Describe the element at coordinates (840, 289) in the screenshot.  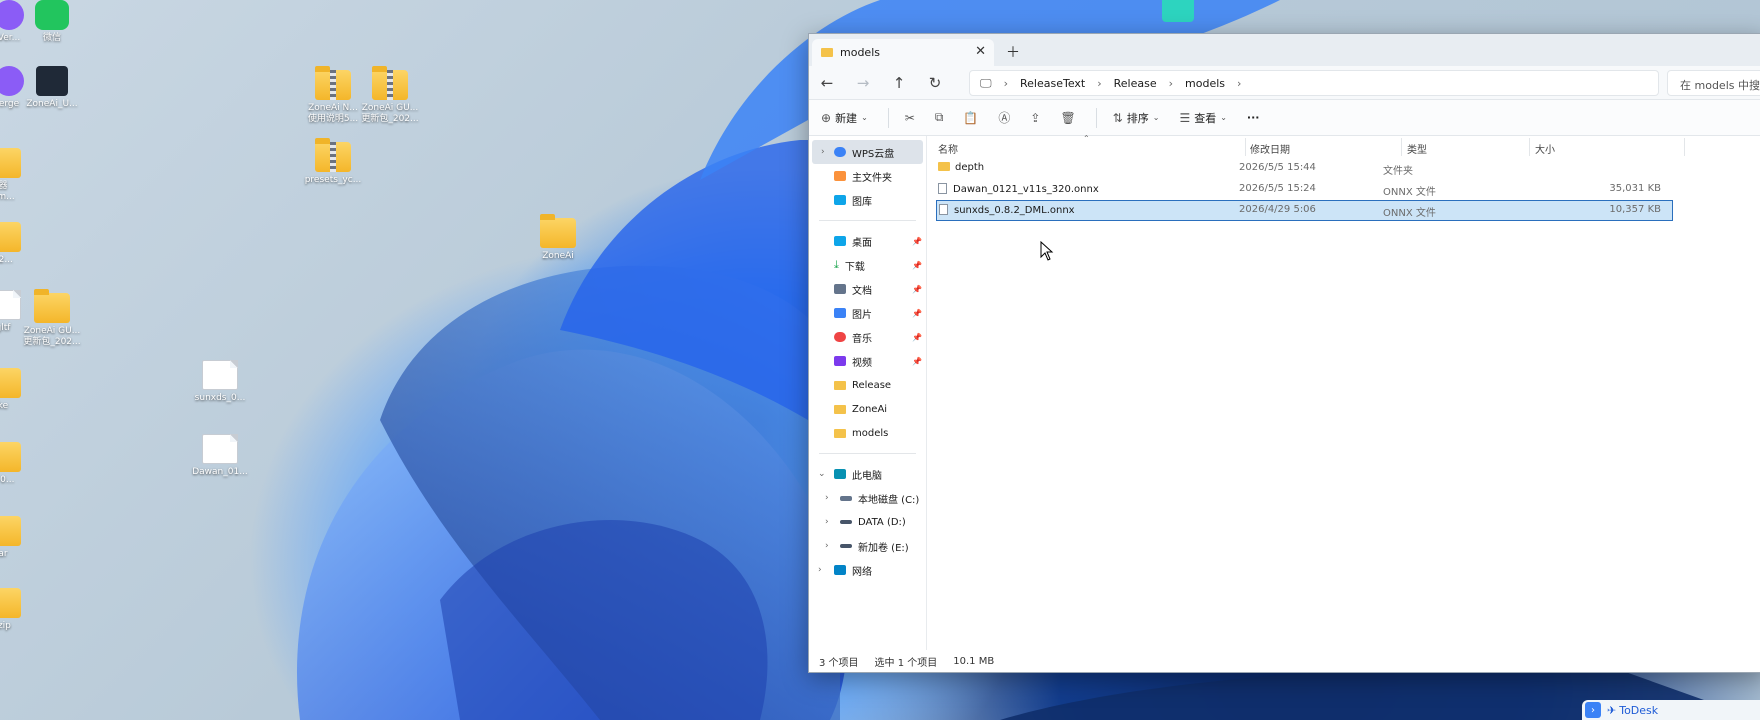
I see `document-icon` at that location.